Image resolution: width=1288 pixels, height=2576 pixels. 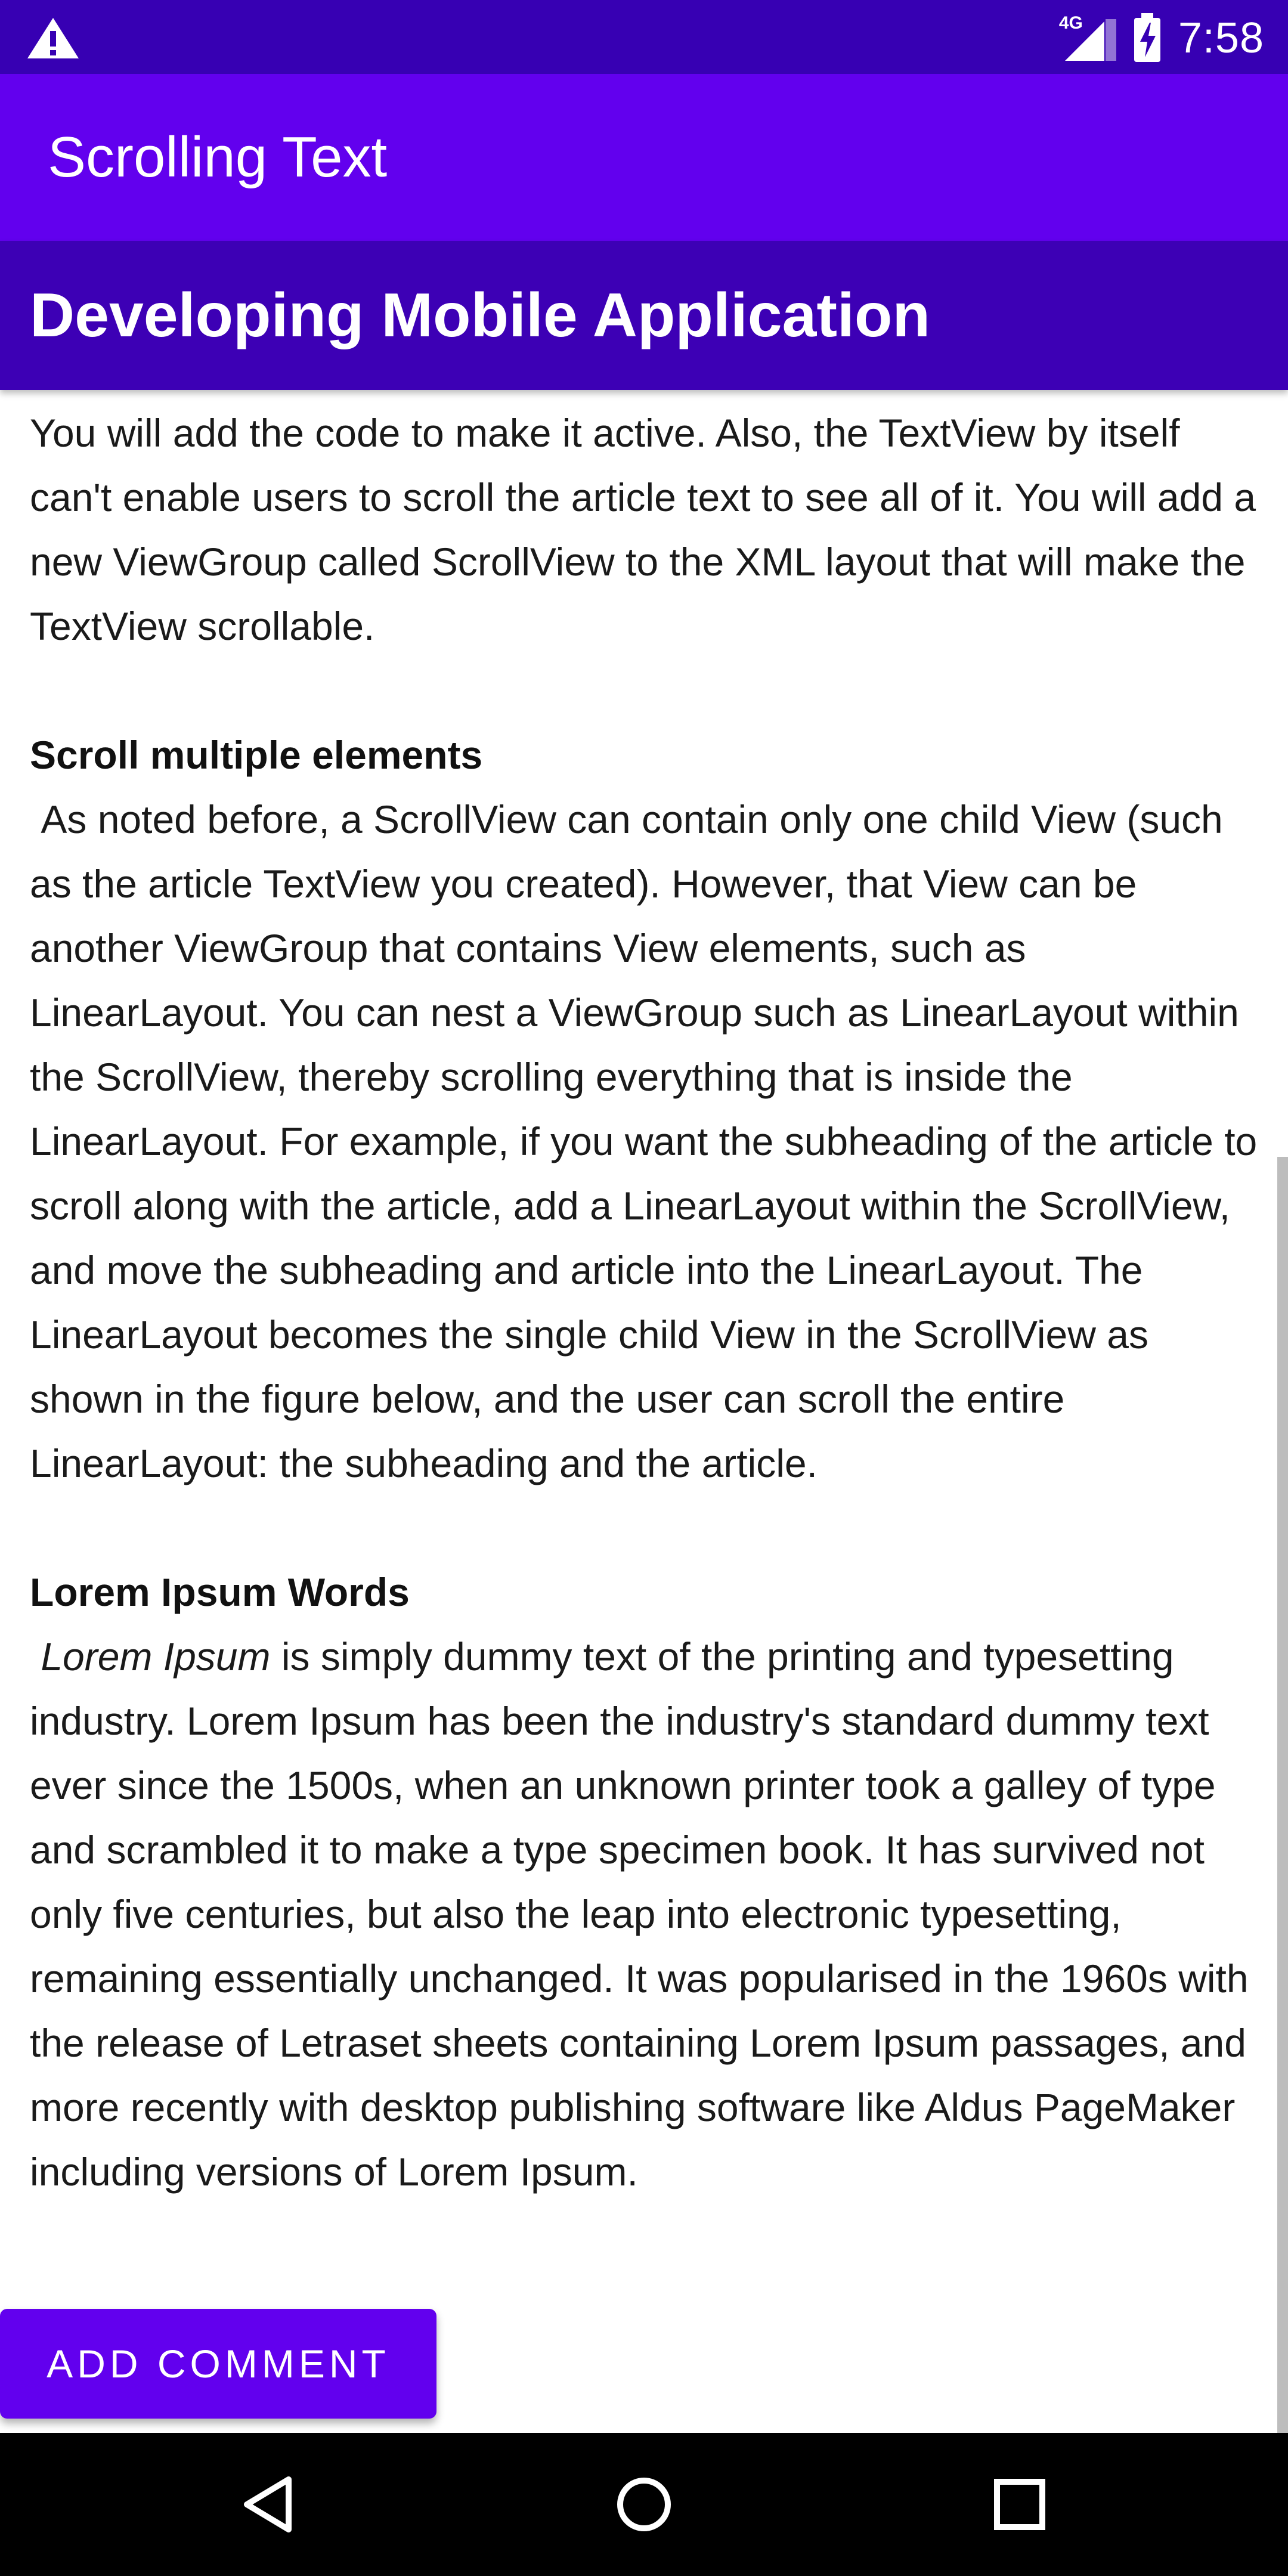 I want to click on app-bar: Scrolling Text, so click(x=644, y=157).